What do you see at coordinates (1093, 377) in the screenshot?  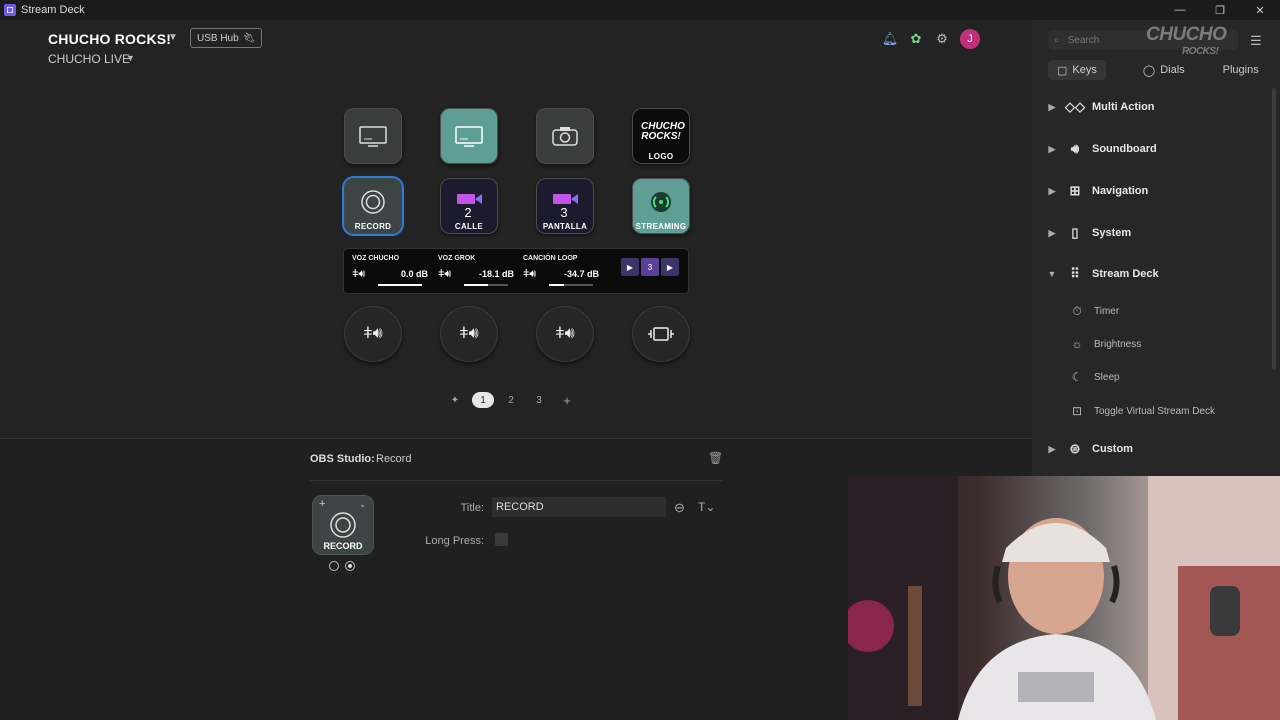 I see `action-sleep: ☾ Sleep` at bounding box center [1093, 377].